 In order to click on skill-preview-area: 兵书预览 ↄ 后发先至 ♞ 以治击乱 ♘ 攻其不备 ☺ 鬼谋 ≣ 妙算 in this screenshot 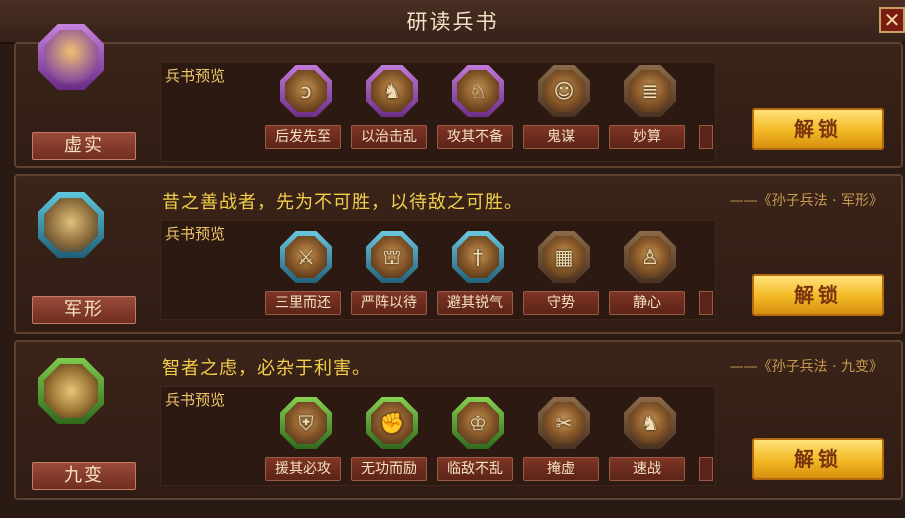, I will do `click(438, 112)`.